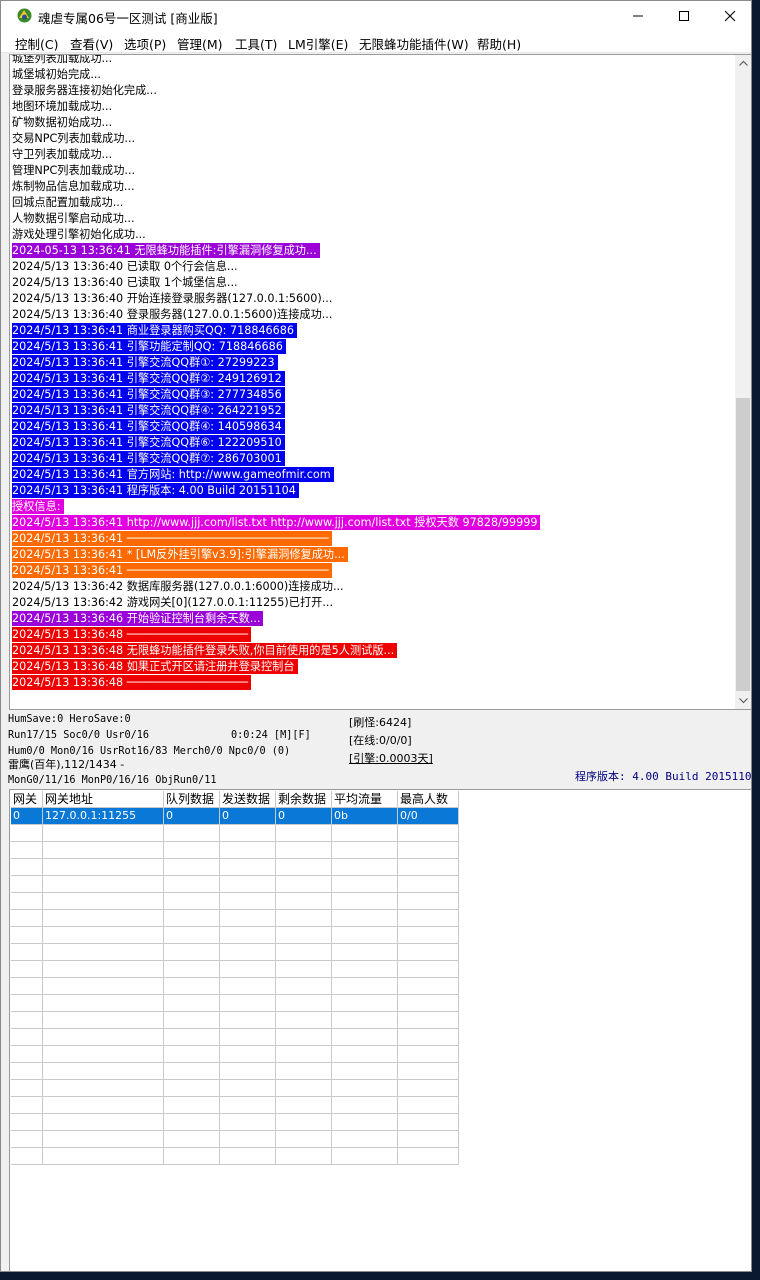 The width and height of the screenshot is (760, 1280). Describe the element at coordinates (248, 799) in the screenshot. I see `column-header: 发送数据` at that location.